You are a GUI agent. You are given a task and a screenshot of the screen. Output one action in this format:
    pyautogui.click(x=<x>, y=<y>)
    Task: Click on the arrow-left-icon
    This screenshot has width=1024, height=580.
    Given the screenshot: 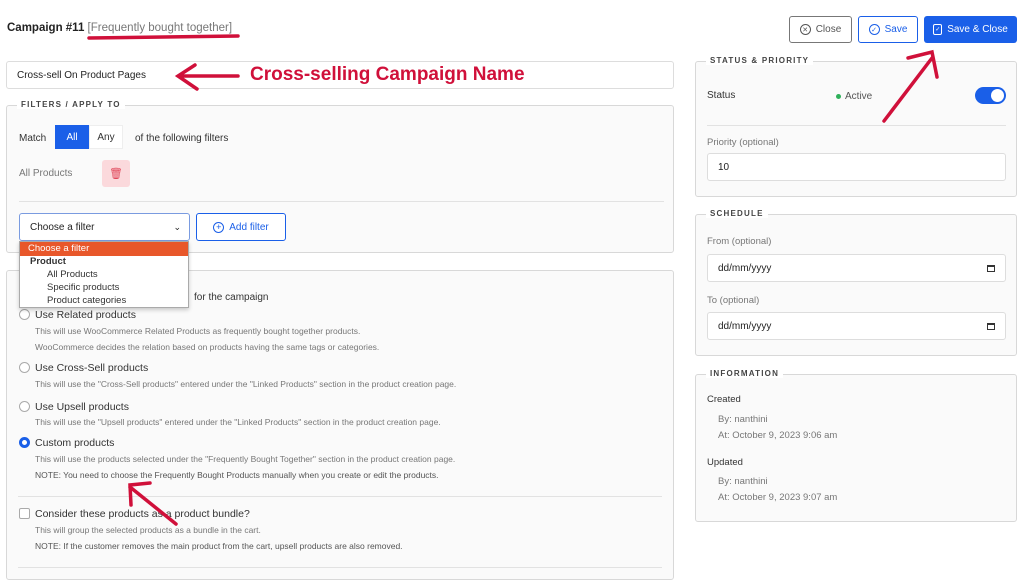 What is the action you would take?
    pyautogui.click(x=207, y=77)
    